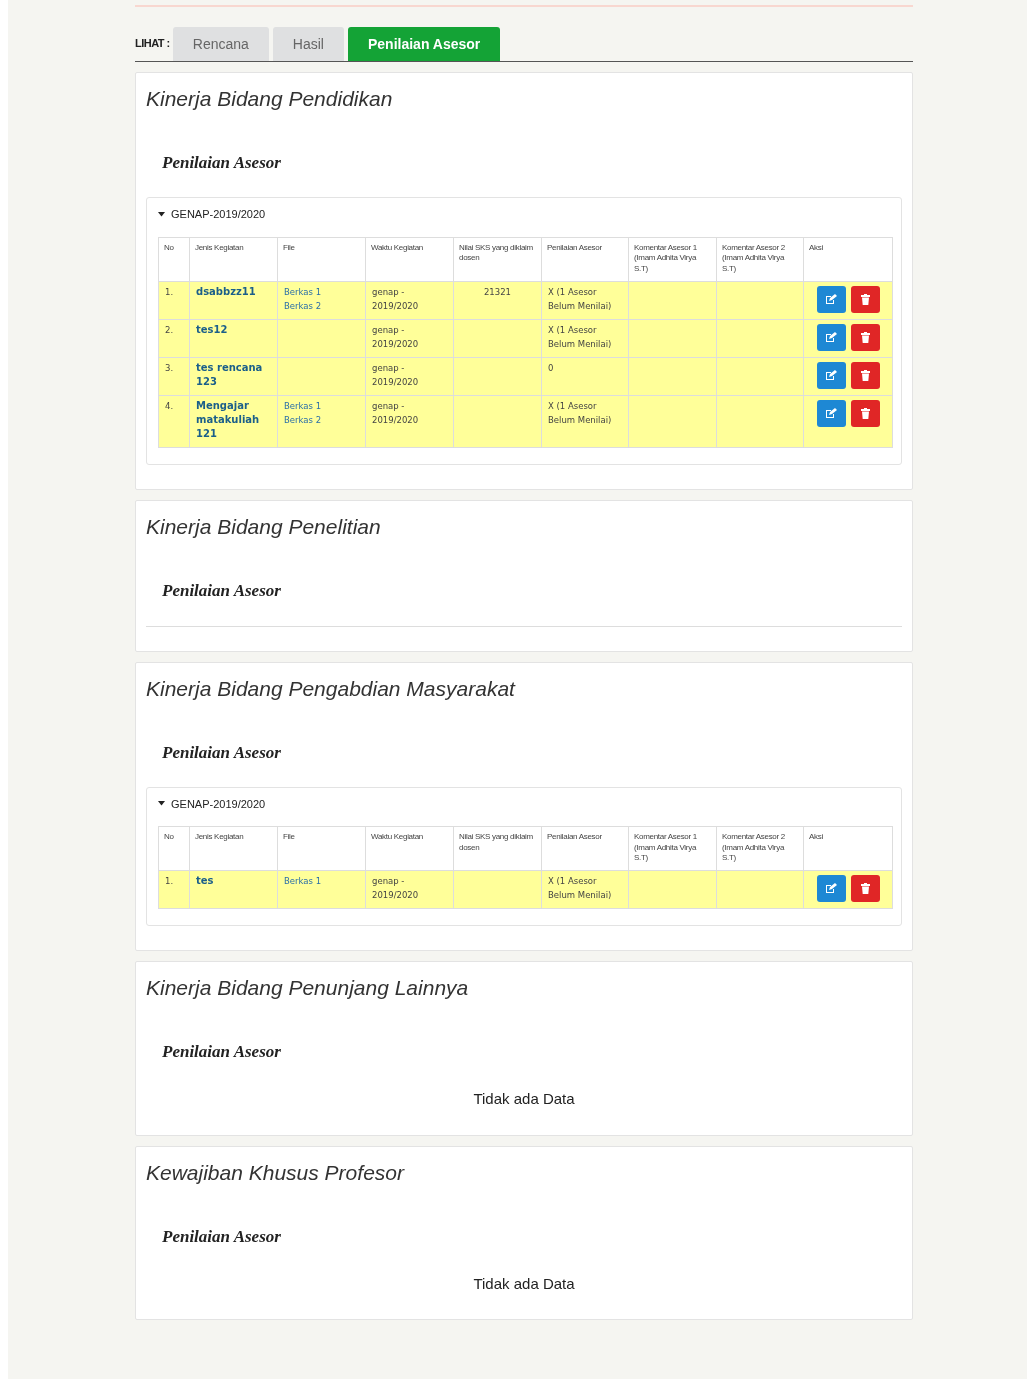 The image size is (1035, 1379). I want to click on section-title: Kinerja Bidang Pendidikan, so click(270, 99).